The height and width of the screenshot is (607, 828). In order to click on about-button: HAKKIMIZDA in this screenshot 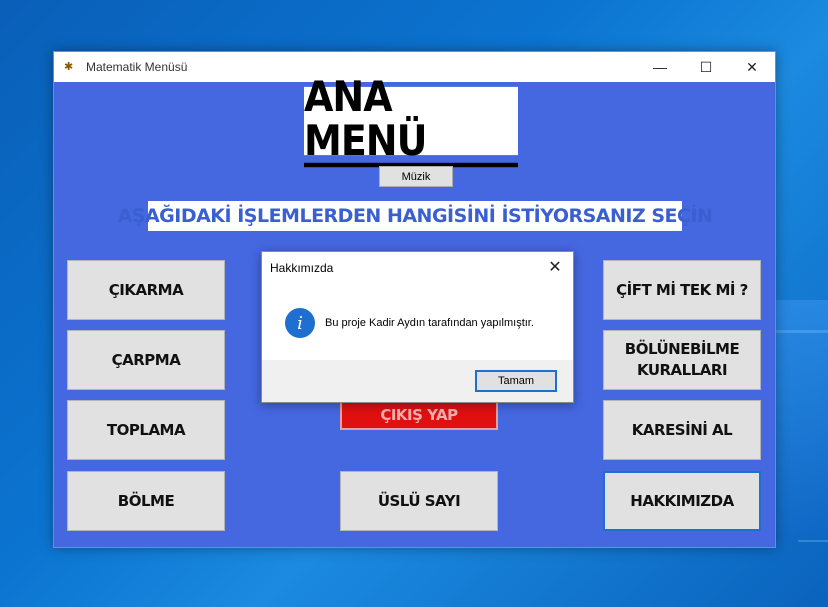, I will do `click(682, 501)`.